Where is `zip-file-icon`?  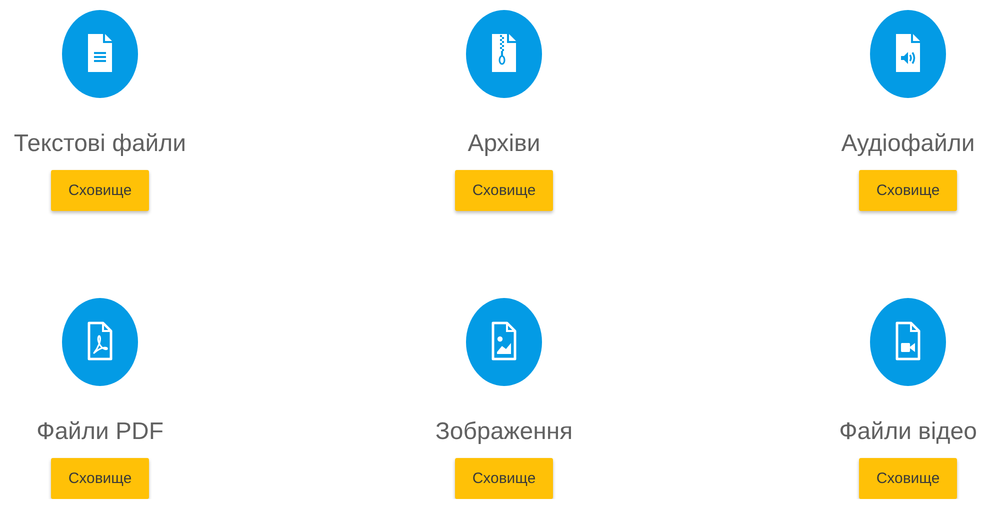 zip-file-icon is located at coordinates (504, 54).